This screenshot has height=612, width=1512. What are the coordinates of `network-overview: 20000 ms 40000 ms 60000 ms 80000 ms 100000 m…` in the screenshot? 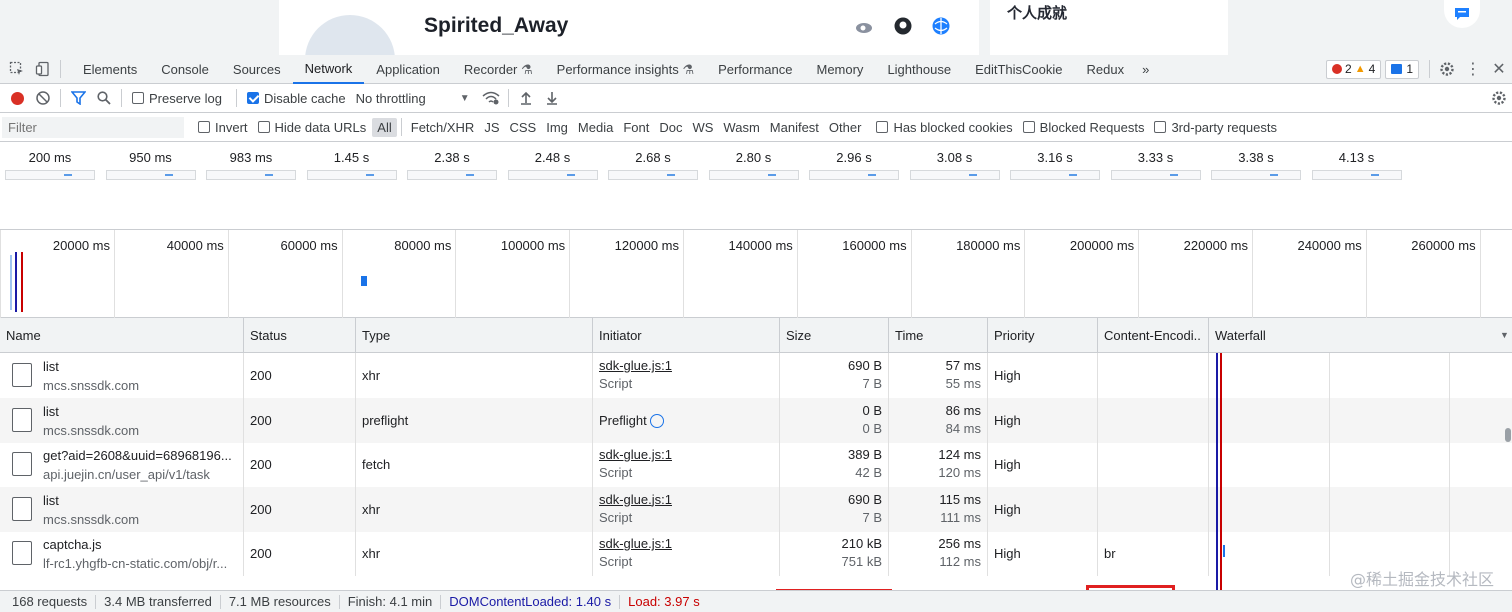 It's located at (756, 274).